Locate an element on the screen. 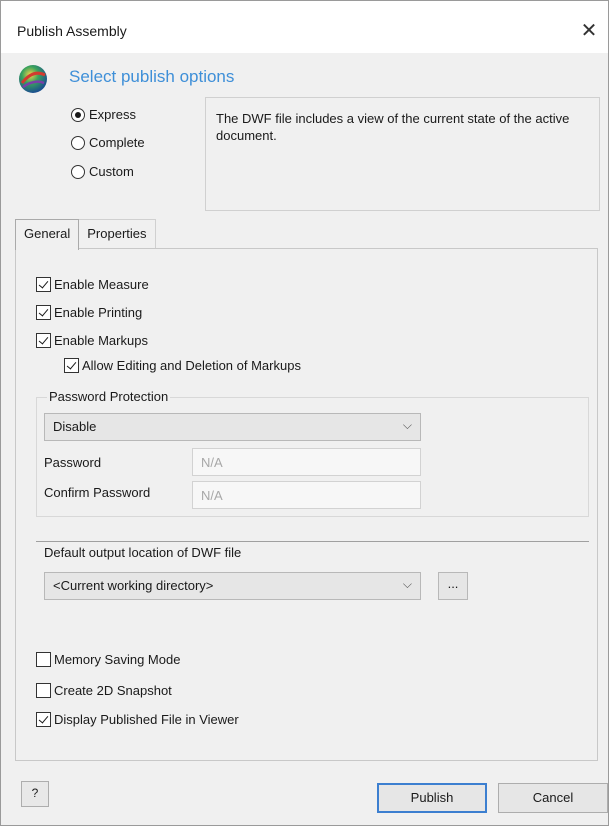  radio-express-label: Express is located at coordinates (112, 114).